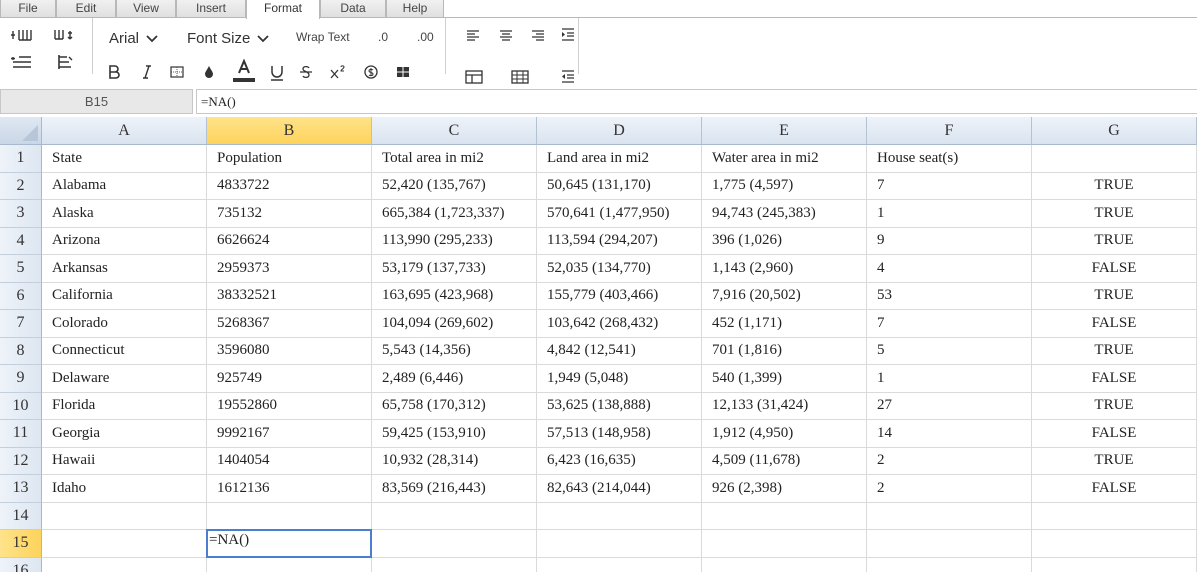 The height and width of the screenshot is (572, 1197). What do you see at coordinates (124, 434) in the screenshot?
I see `cell-a11: Georgia` at bounding box center [124, 434].